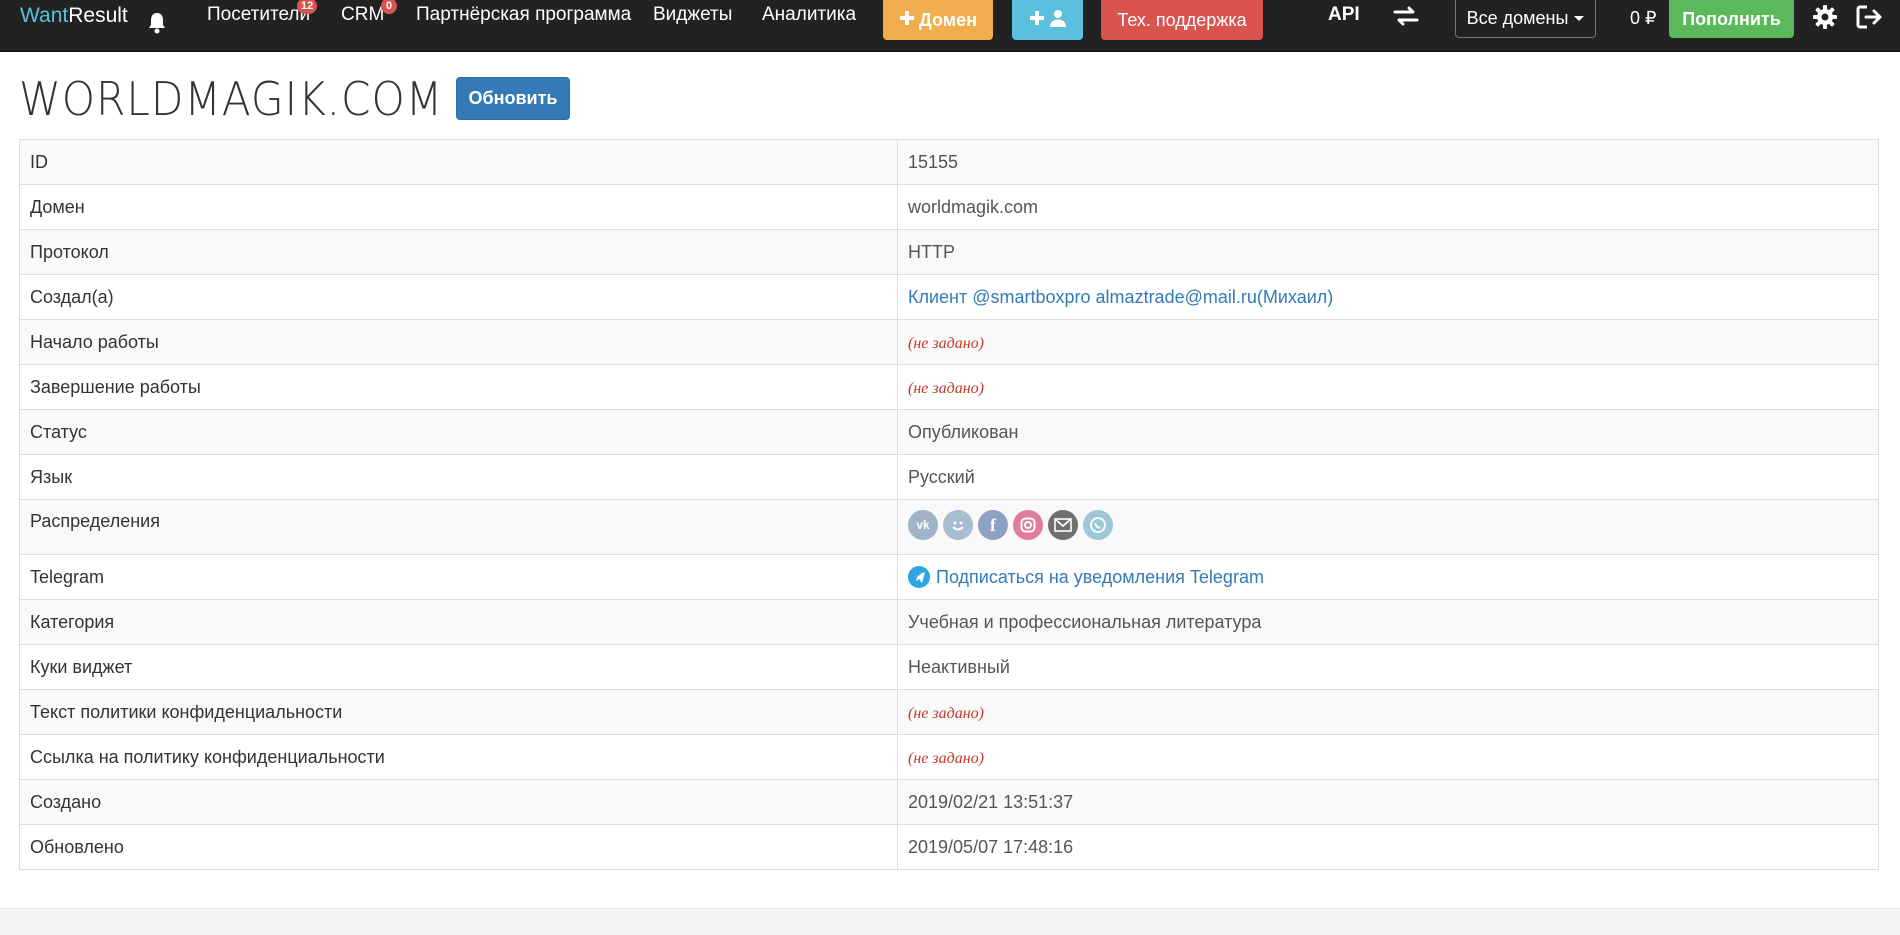  What do you see at coordinates (1388, 477) in the screenshot?
I see `row-value: Русский` at bounding box center [1388, 477].